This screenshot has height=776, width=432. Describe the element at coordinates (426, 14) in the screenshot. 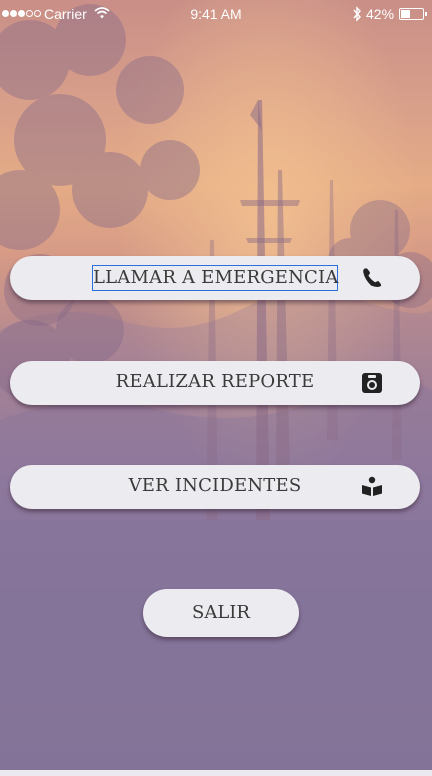

I see `battery-tip` at that location.